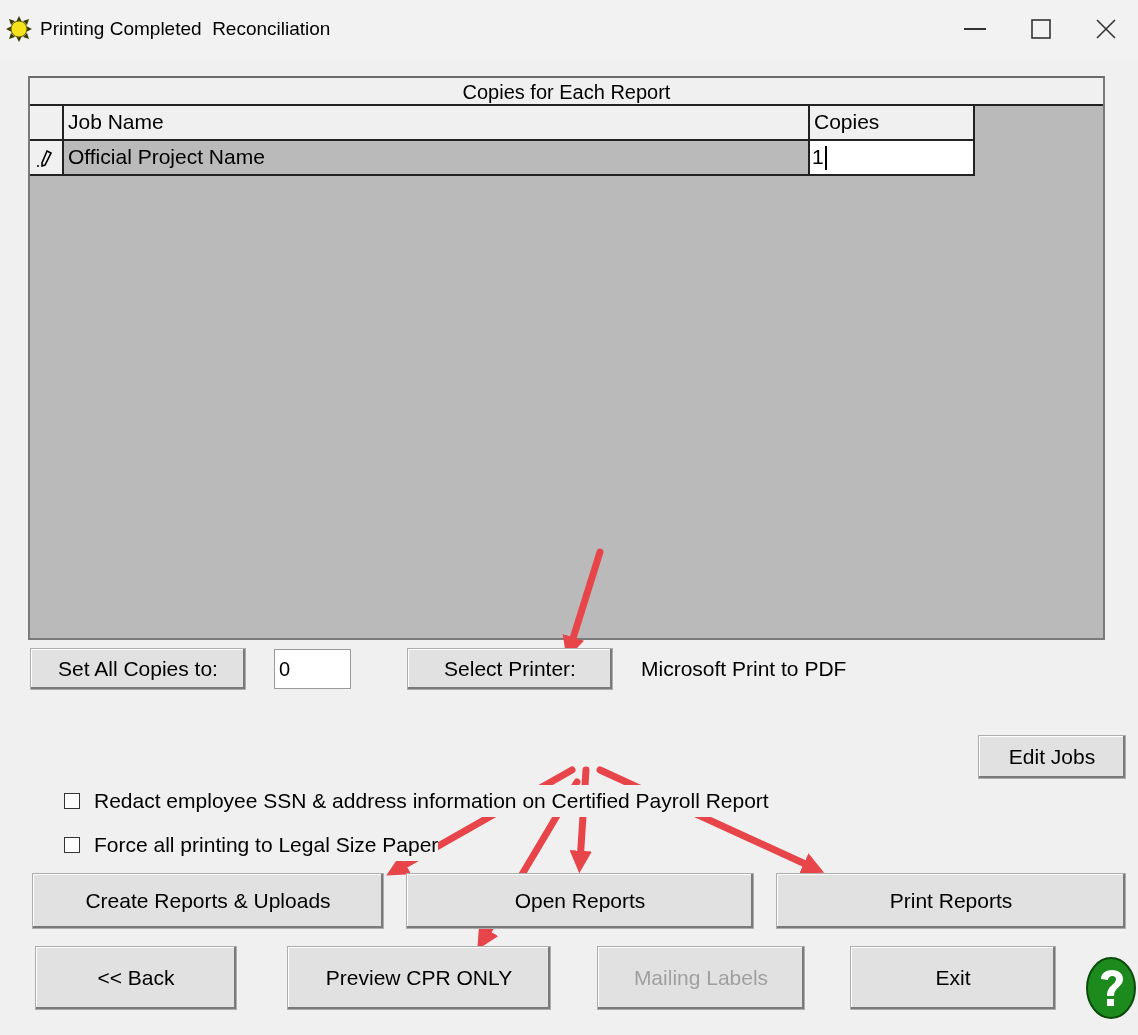  I want to click on button: Open Reports, so click(580, 901).